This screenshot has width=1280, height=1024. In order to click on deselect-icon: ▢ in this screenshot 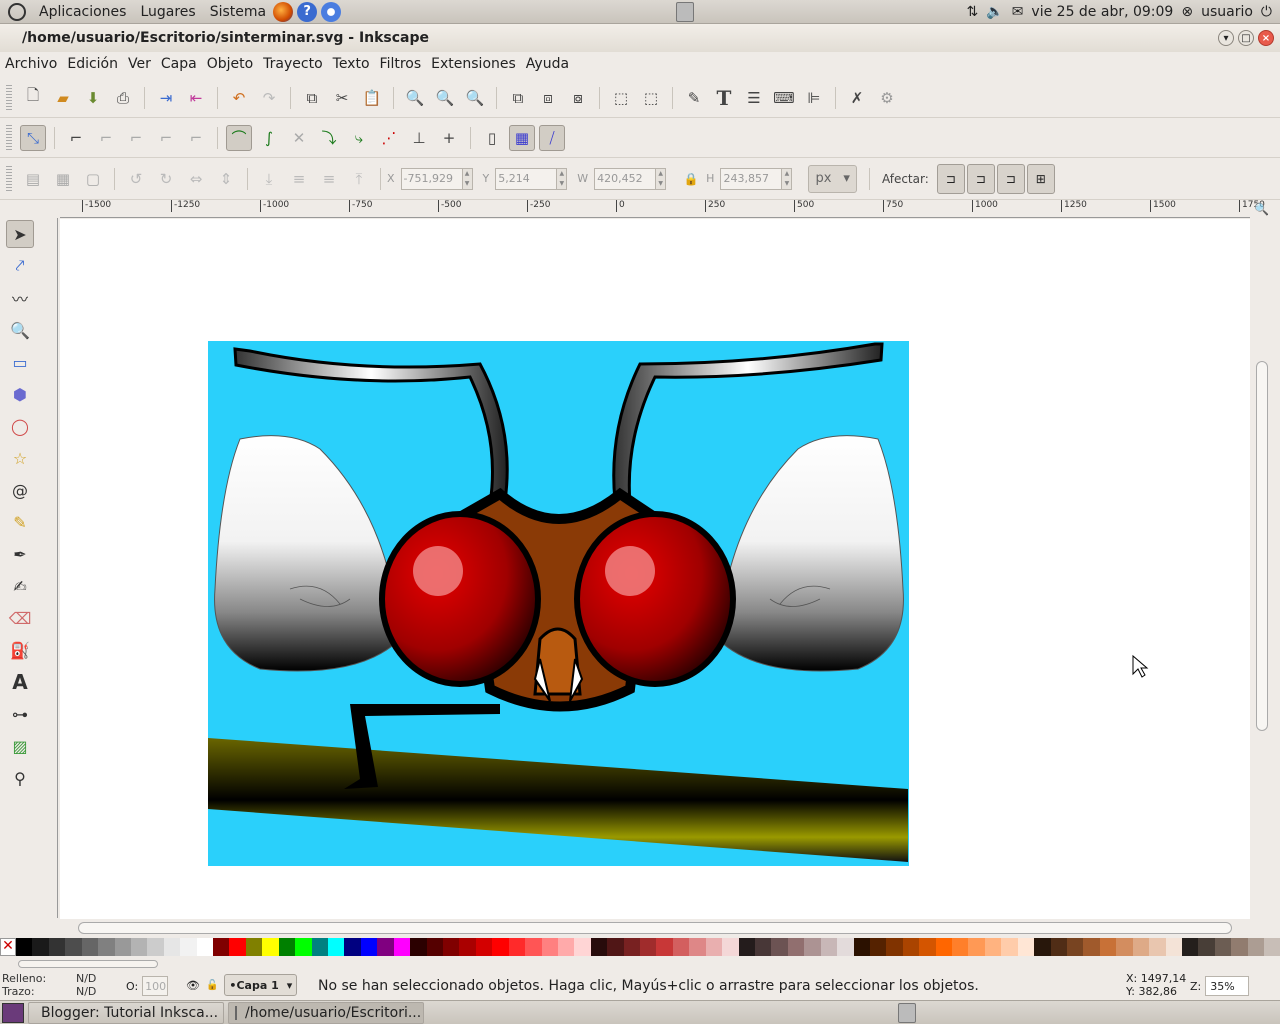, I will do `click(93, 179)`.